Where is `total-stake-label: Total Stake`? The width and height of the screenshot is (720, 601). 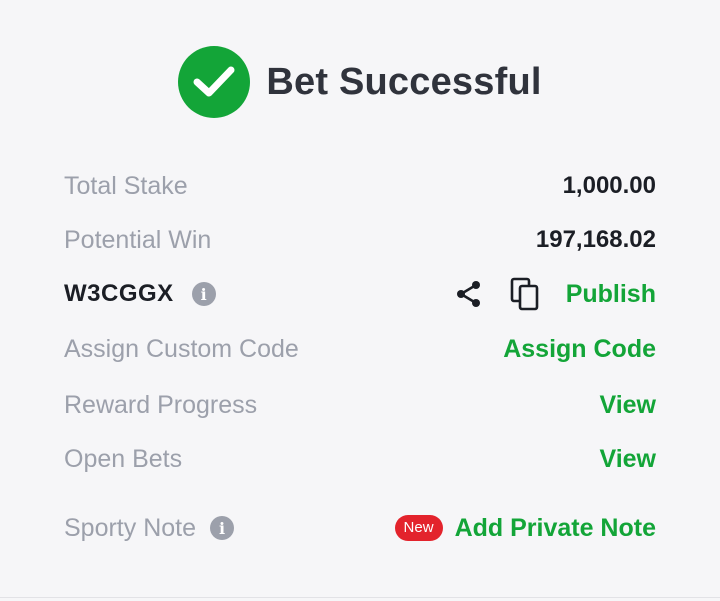 total-stake-label: Total Stake is located at coordinates (126, 185).